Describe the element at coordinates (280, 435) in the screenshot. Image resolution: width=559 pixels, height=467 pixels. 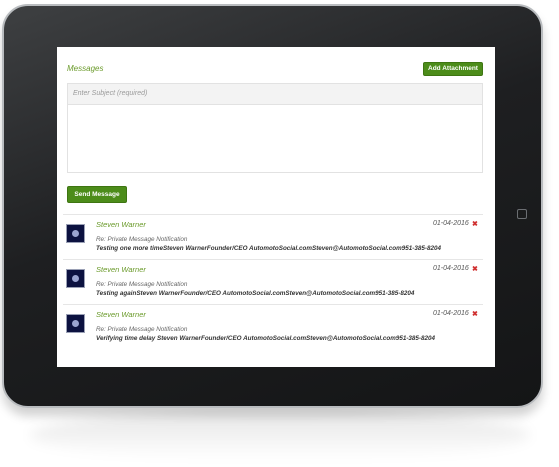
I see `tablet-shadow` at that location.